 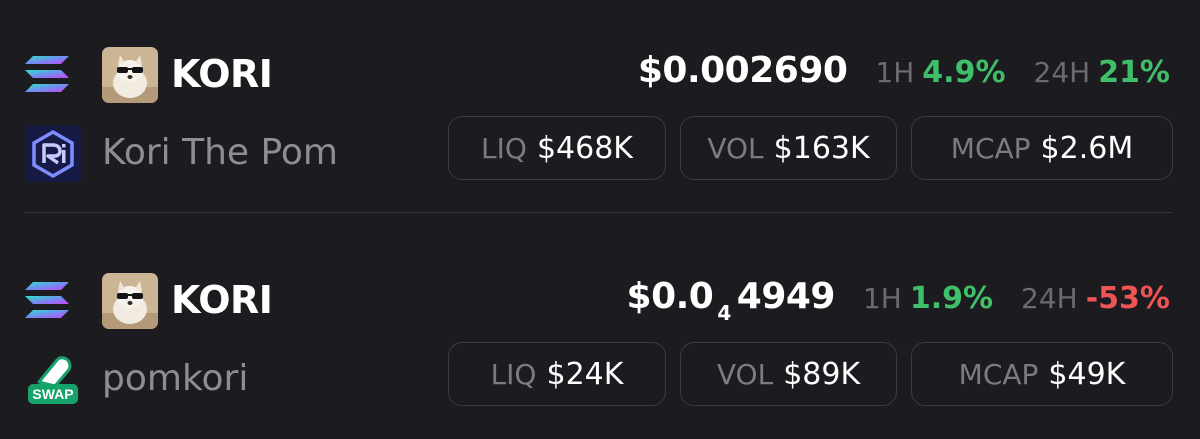 I want to click on change-24h-value: 21%, so click(x=1134, y=72).